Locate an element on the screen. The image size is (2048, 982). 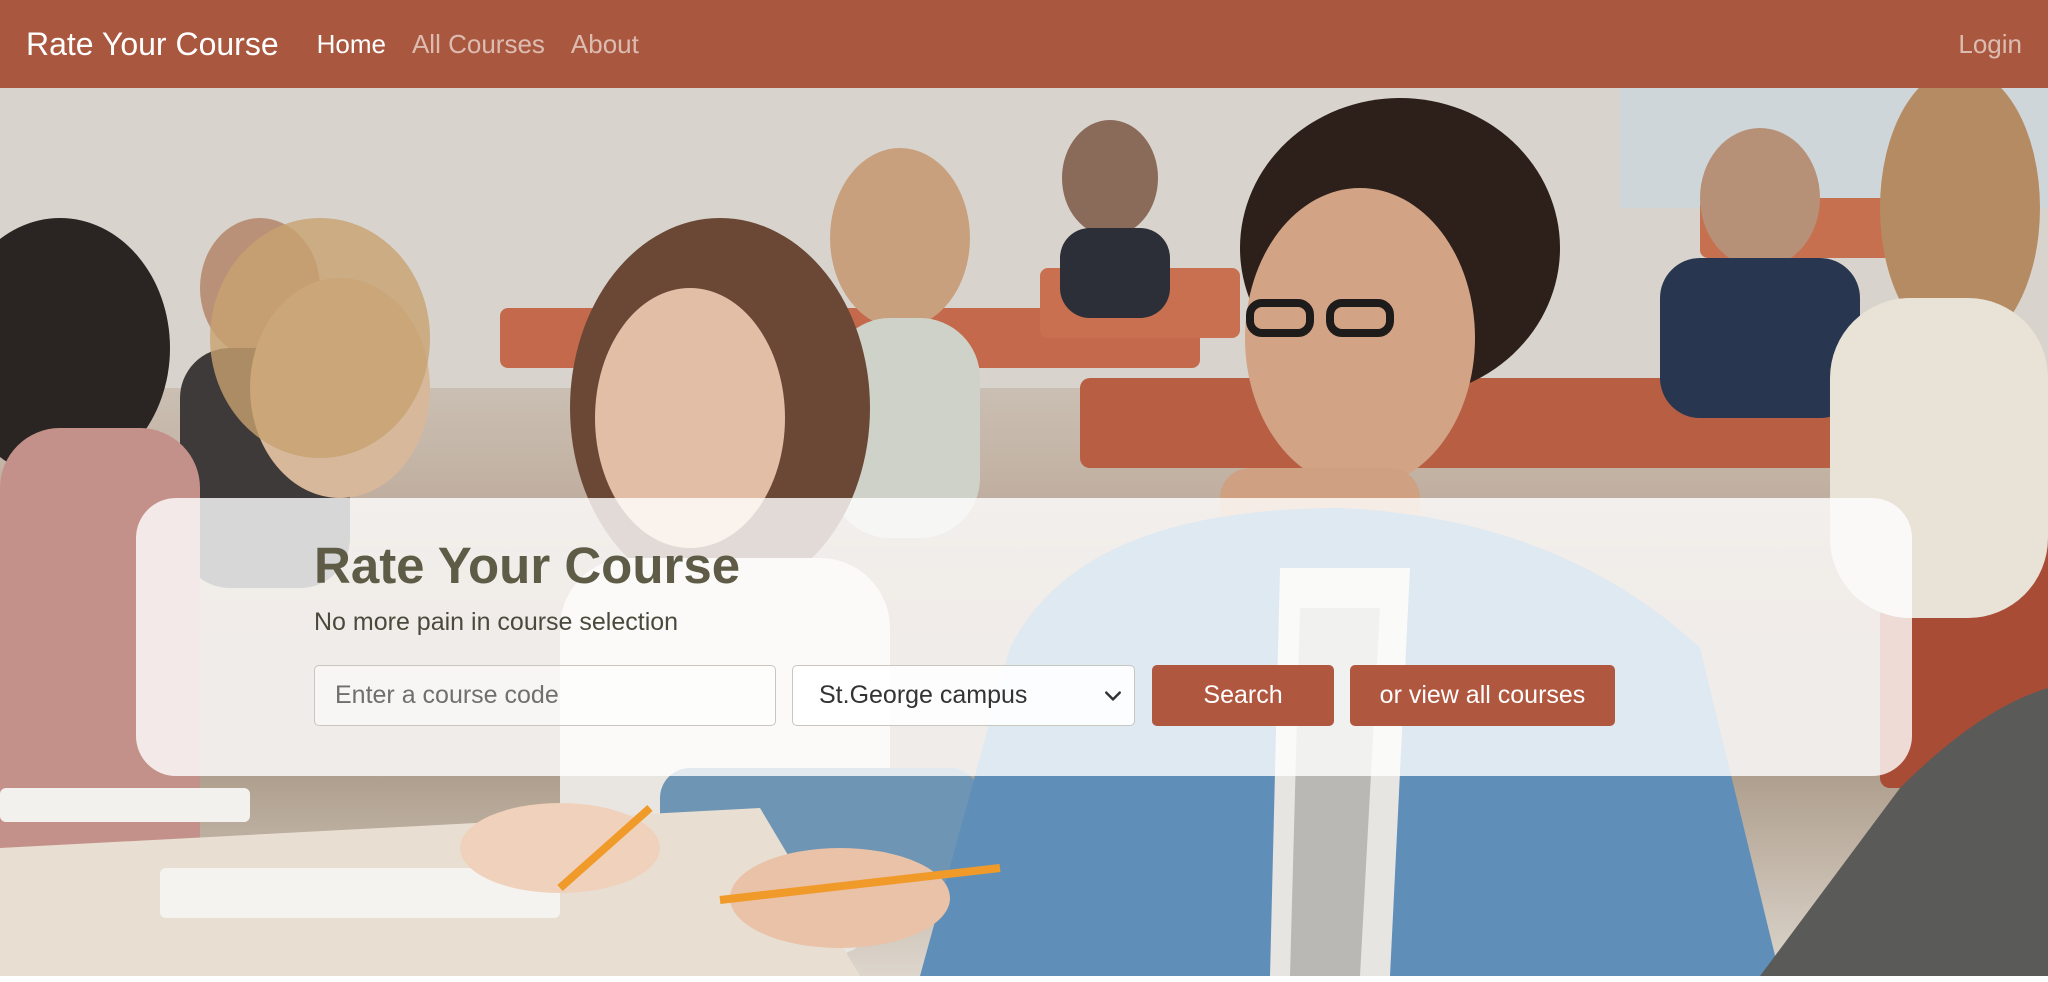
campus-select: St.George campus is located at coordinates (963, 695).